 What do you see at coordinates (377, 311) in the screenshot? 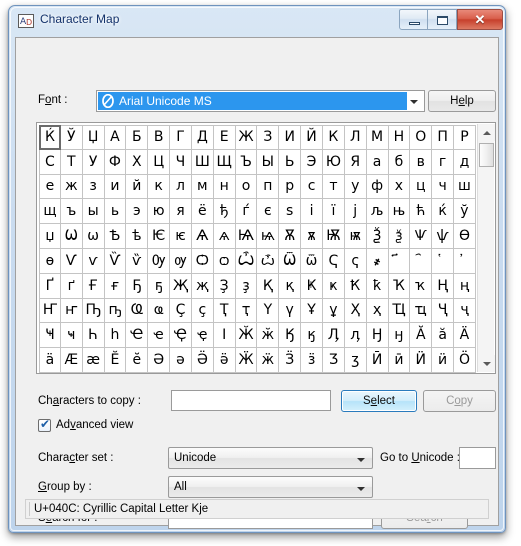
I see `character-cell: ҳ` at bounding box center [377, 311].